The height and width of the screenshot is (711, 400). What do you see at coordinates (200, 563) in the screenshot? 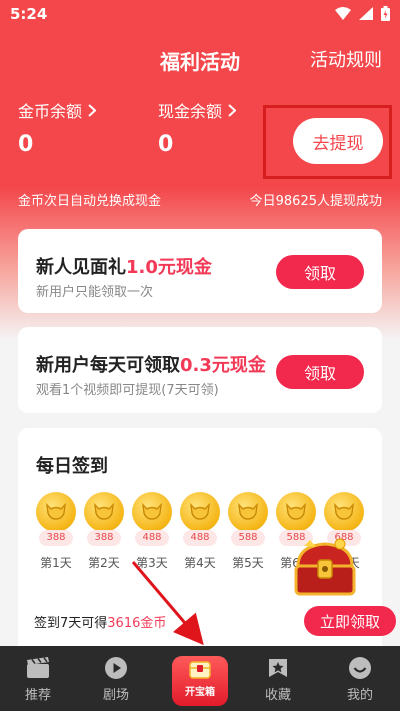
I see `day-label: 第4天` at bounding box center [200, 563].